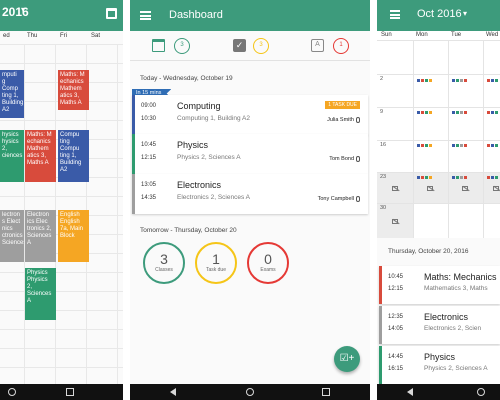 This screenshot has width=500, height=400. Describe the element at coordinates (239, 45) in the screenshot. I see `checkbox-icon: ✓` at that location.